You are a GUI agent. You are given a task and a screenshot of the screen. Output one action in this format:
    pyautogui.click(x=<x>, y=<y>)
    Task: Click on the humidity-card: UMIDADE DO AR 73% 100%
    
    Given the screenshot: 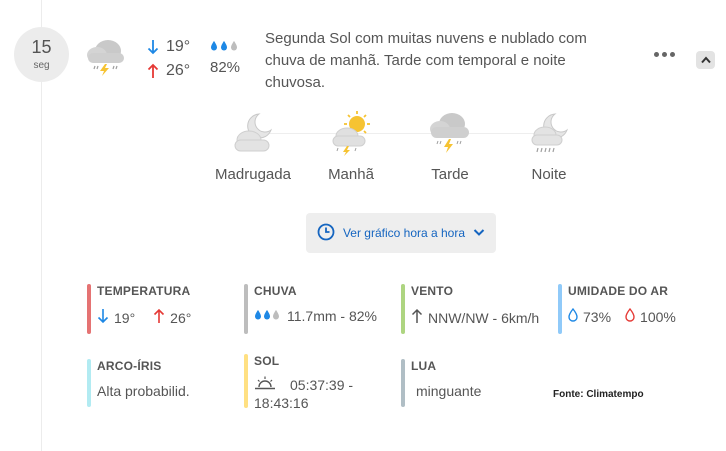 What is the action you would take?
    pyautogui.click(x=633, y=309)
    